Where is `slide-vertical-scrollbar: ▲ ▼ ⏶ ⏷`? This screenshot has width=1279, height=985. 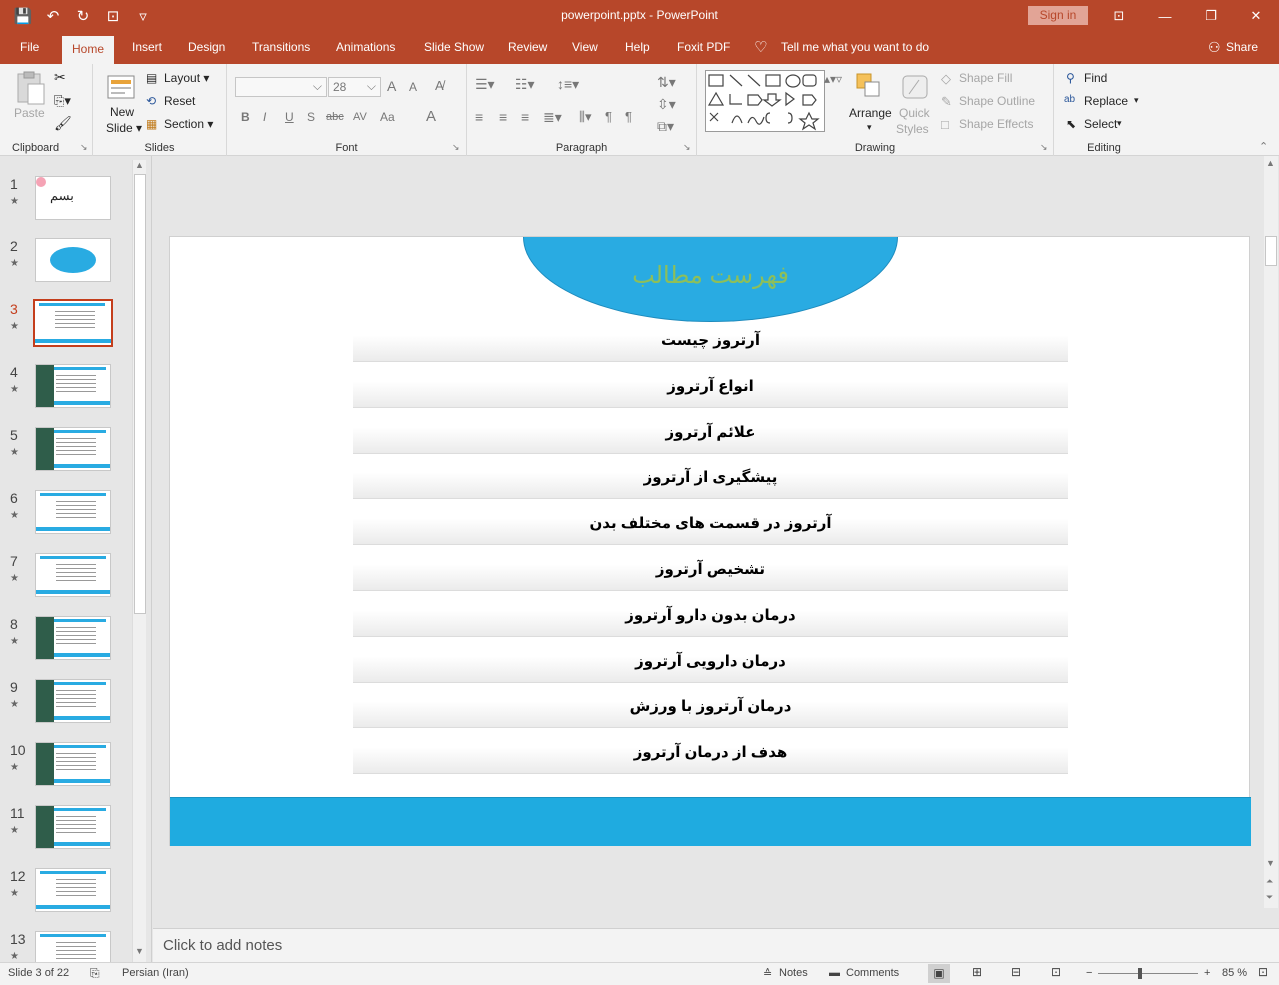
slide-vertical-scrollbar: ▲ ▼ ⏶ ⏷ is located at coordinates (1271, 532).